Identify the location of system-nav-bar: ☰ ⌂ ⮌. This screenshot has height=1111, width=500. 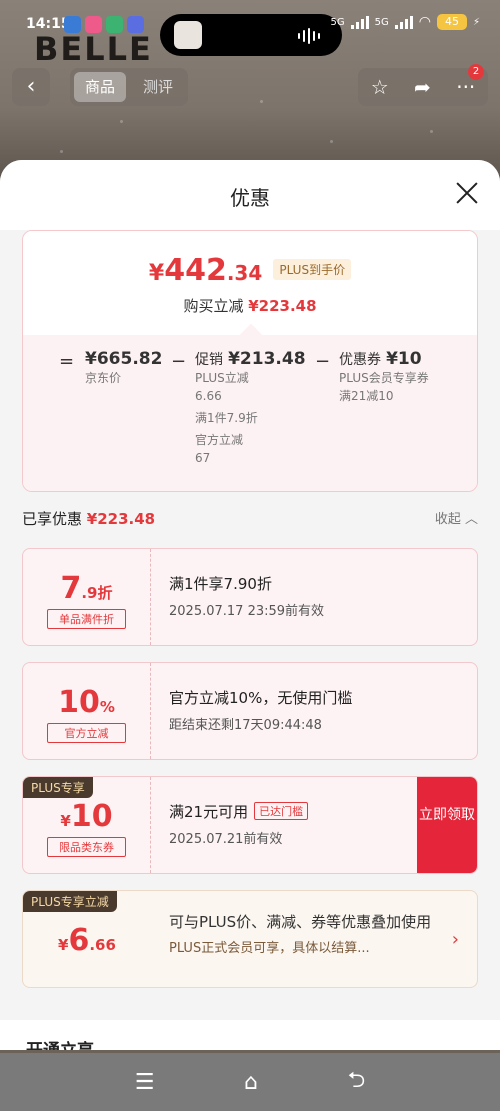
(250, 1082).